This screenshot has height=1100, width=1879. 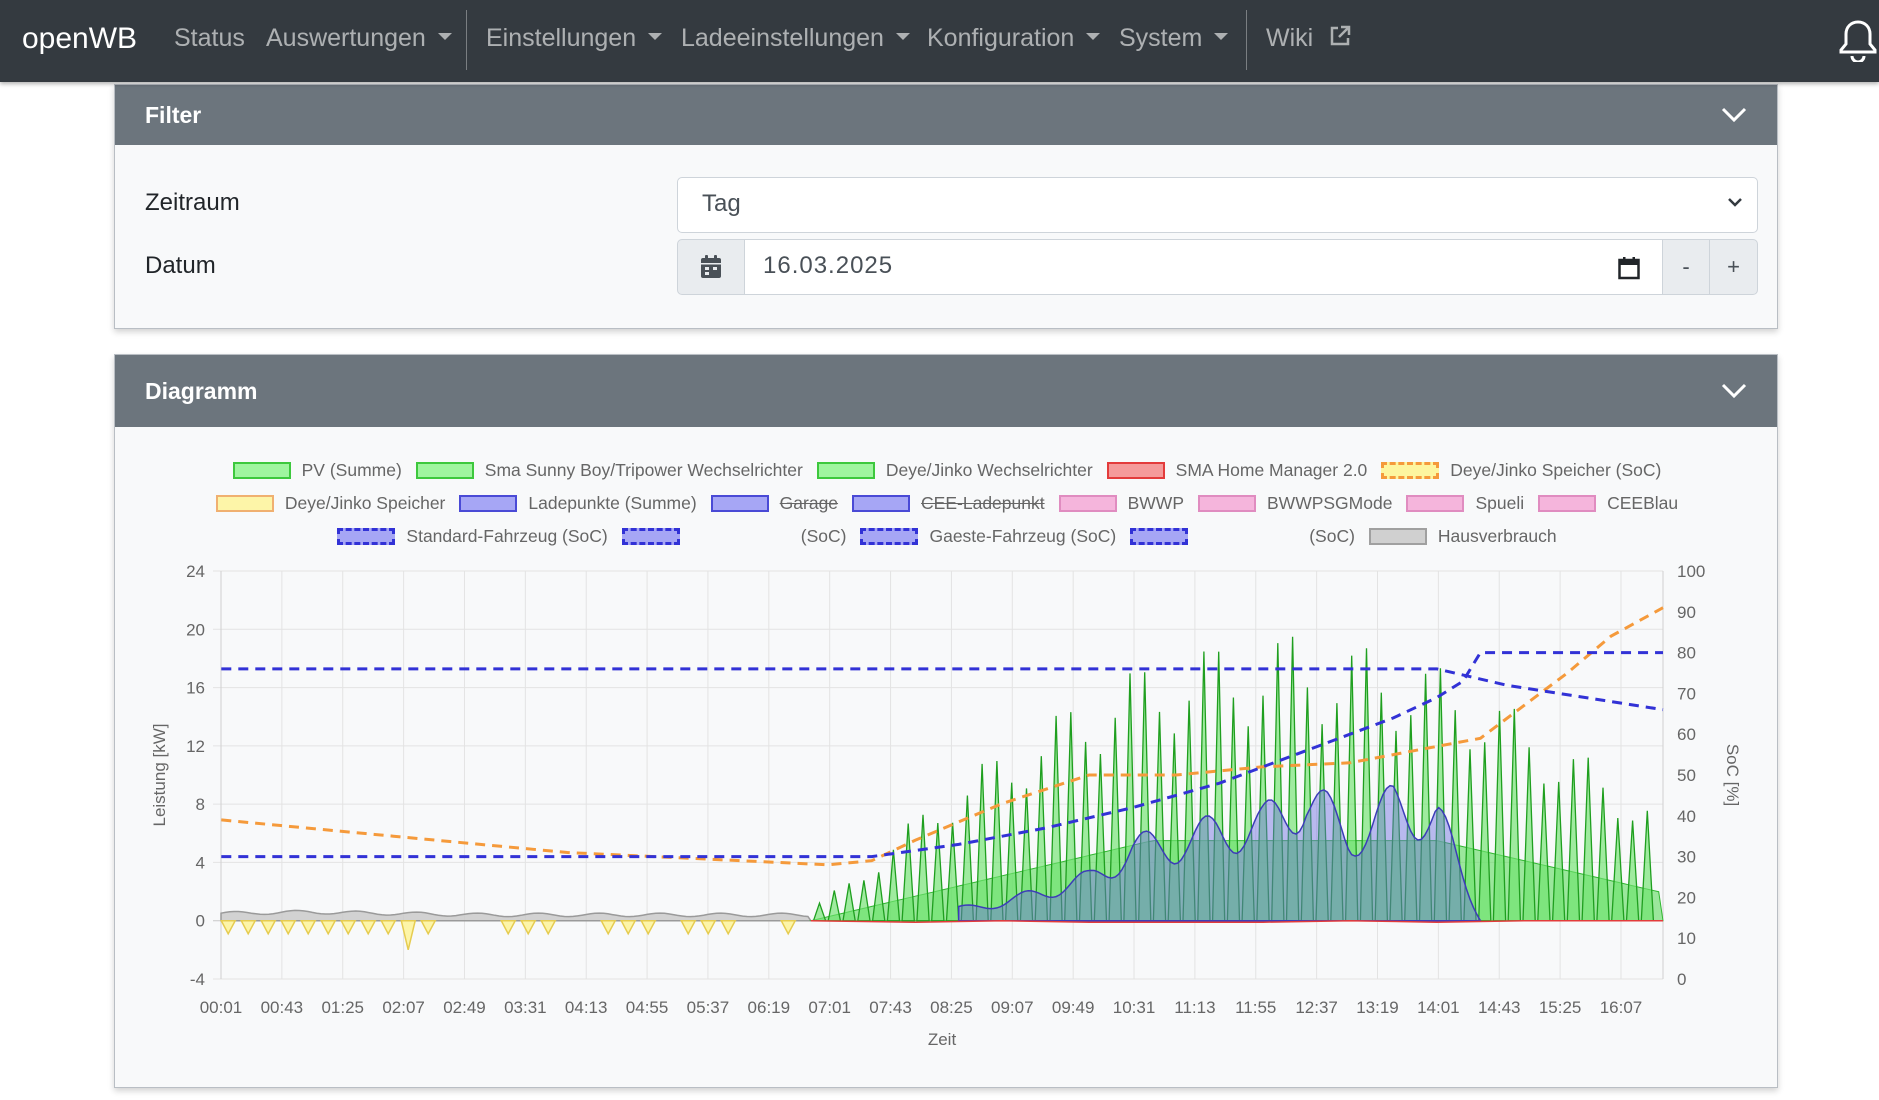 I want to click on y-right-tick-label: 60, so click(x=1686, y=734).